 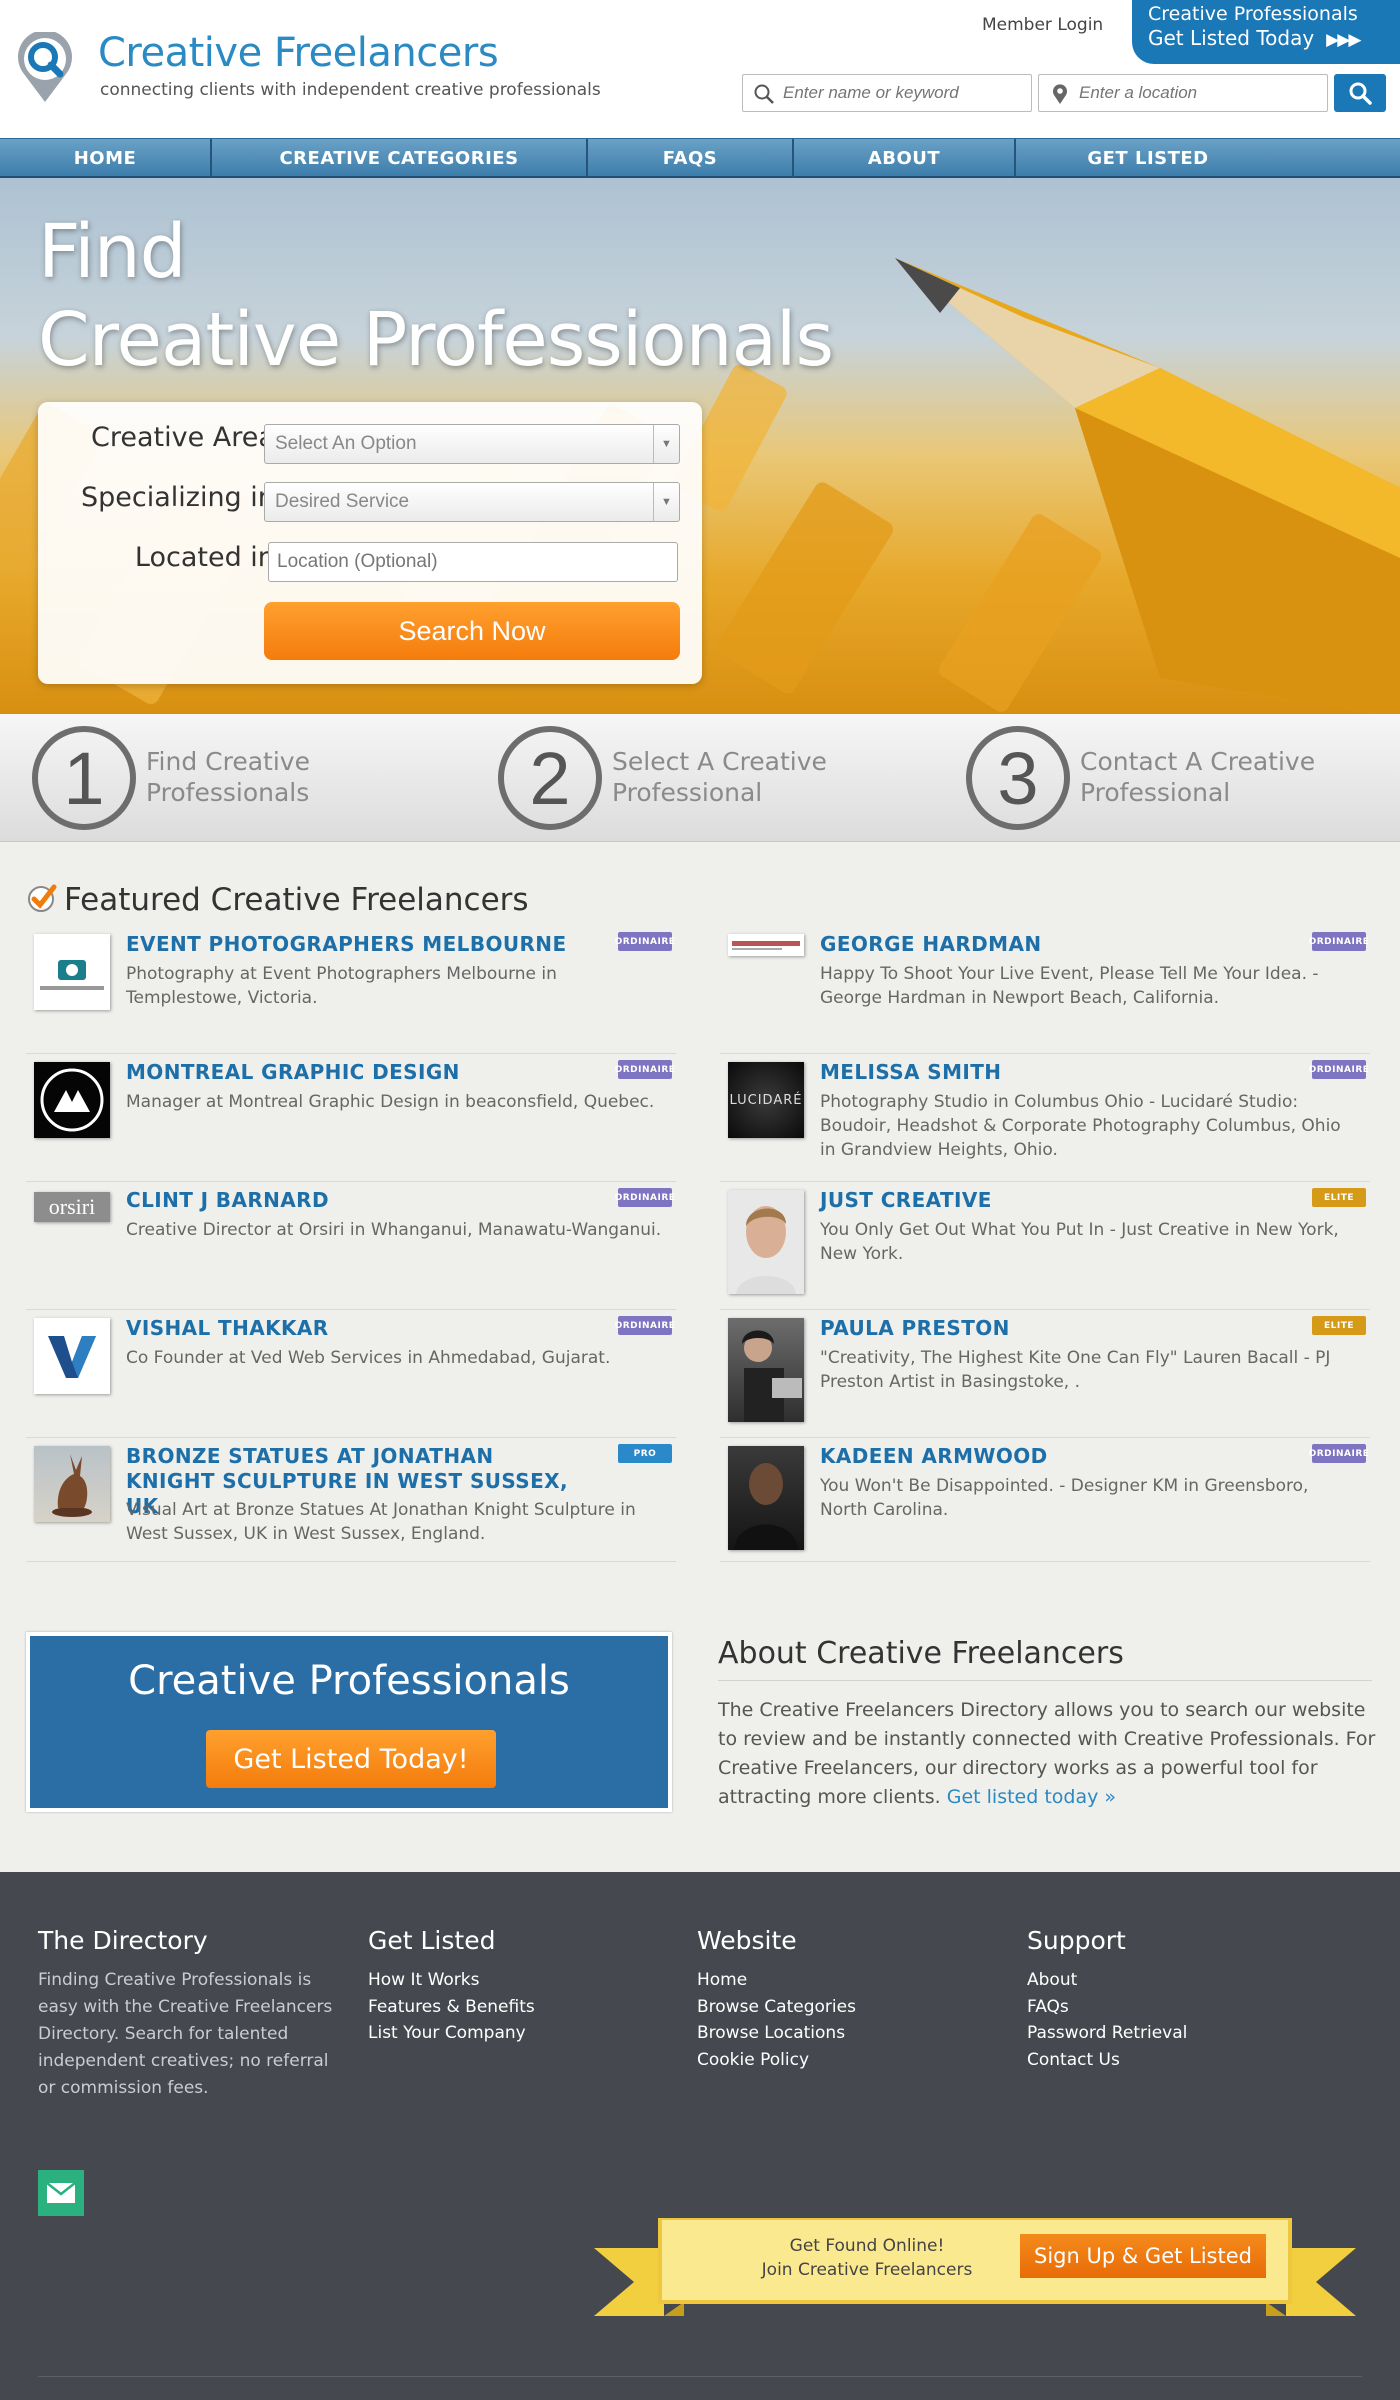 I want to click on search-now-button: Search Now, so click(x=472, y=631).